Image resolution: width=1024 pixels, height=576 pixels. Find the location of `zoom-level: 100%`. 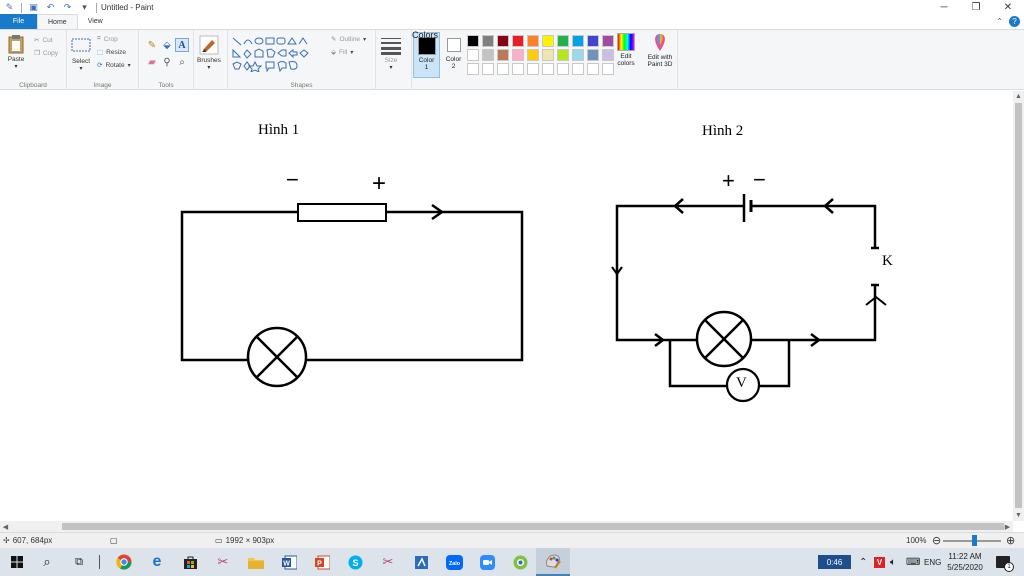

zoom-level: 100% is located at coordinates (916, 540).